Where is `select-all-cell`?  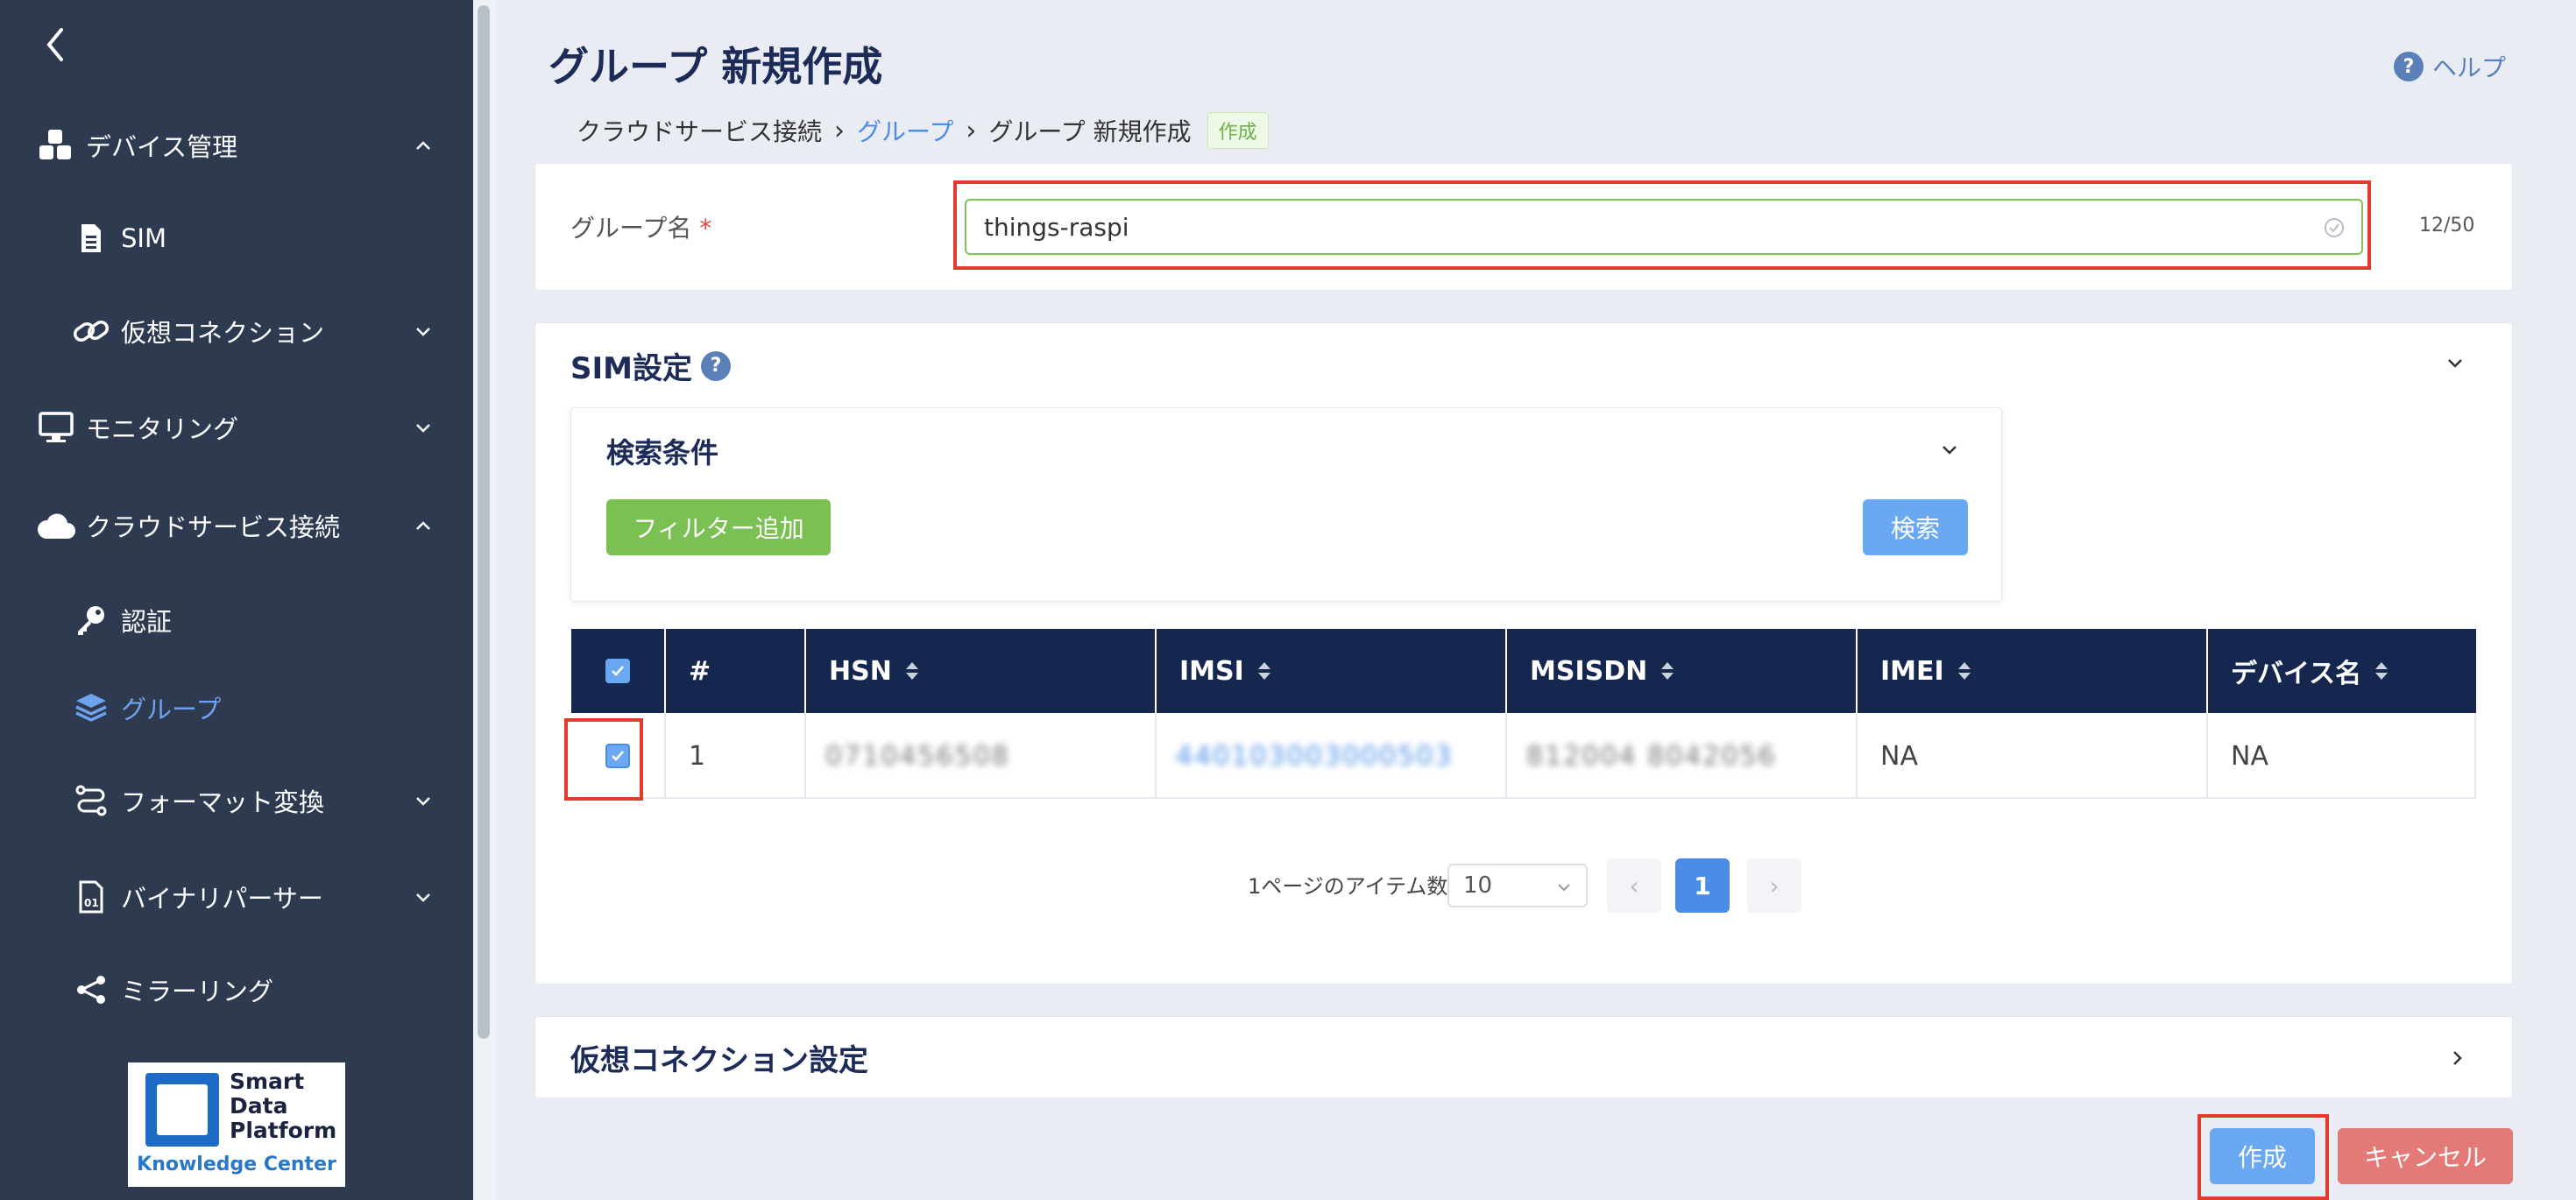 select-all-cell is located at coordinates (618, 671).